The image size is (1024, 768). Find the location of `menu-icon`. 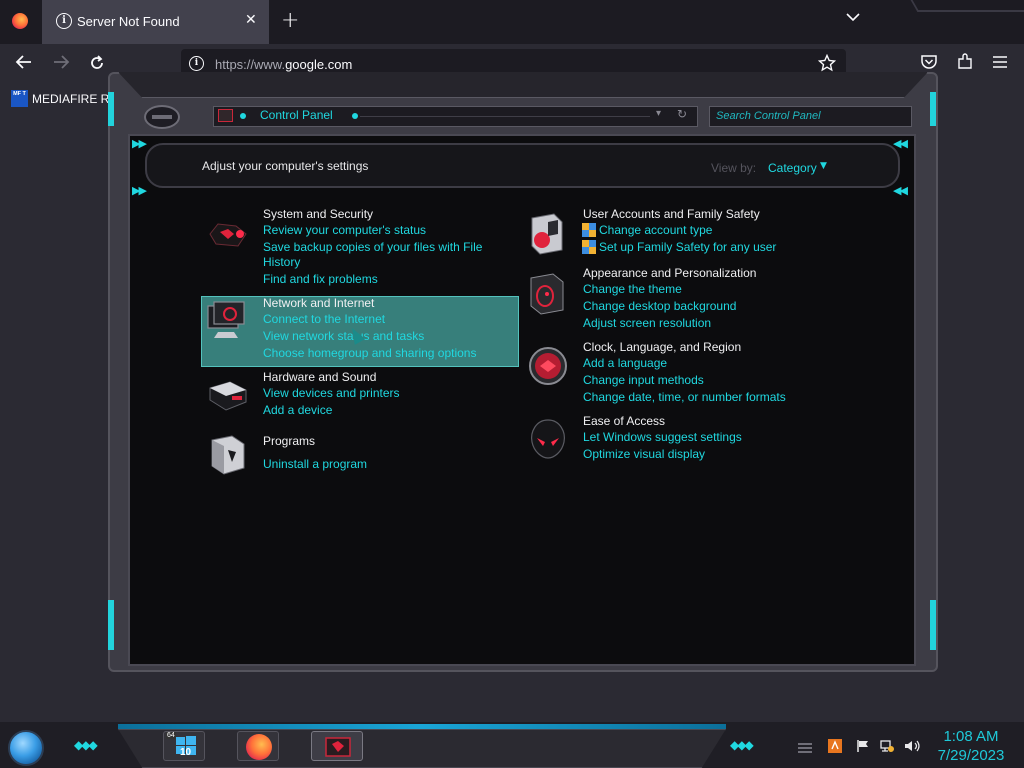

menu-icon is located at coordinates (1000, 64).